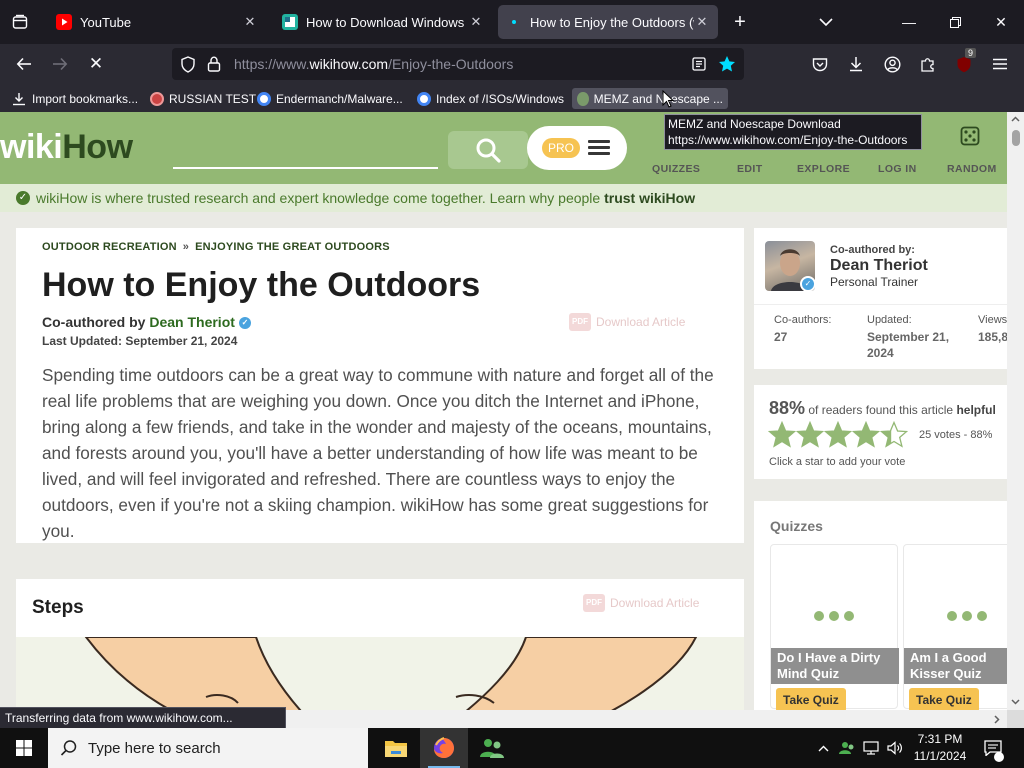 The image size is (1024, 768). Describe the element at coordinates (261, 285) in the screenshot. I see `page-title: How to Enjoy the Outdoors` at that location.